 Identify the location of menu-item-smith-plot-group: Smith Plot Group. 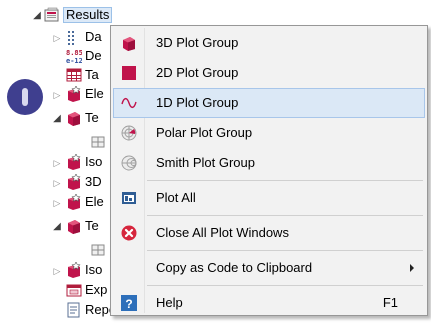
(269, 163).